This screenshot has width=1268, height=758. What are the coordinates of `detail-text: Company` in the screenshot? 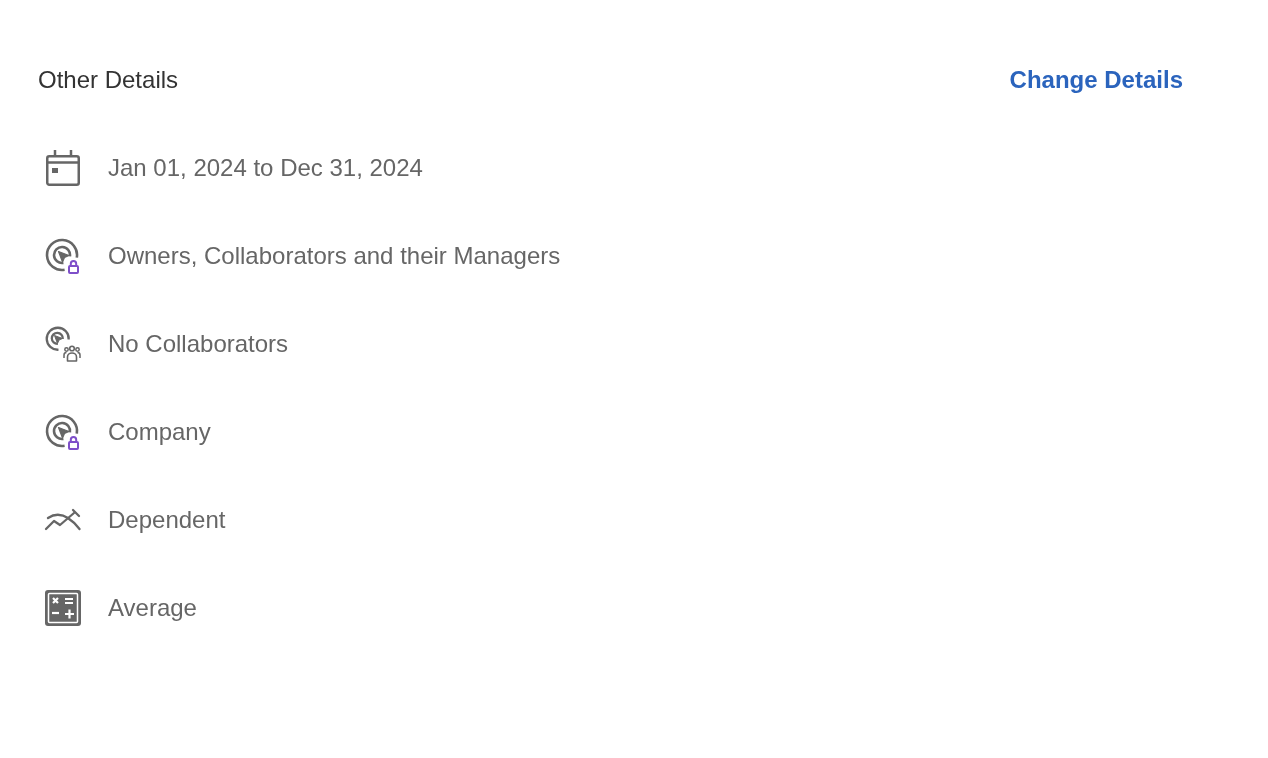 It's located at (159, 432).